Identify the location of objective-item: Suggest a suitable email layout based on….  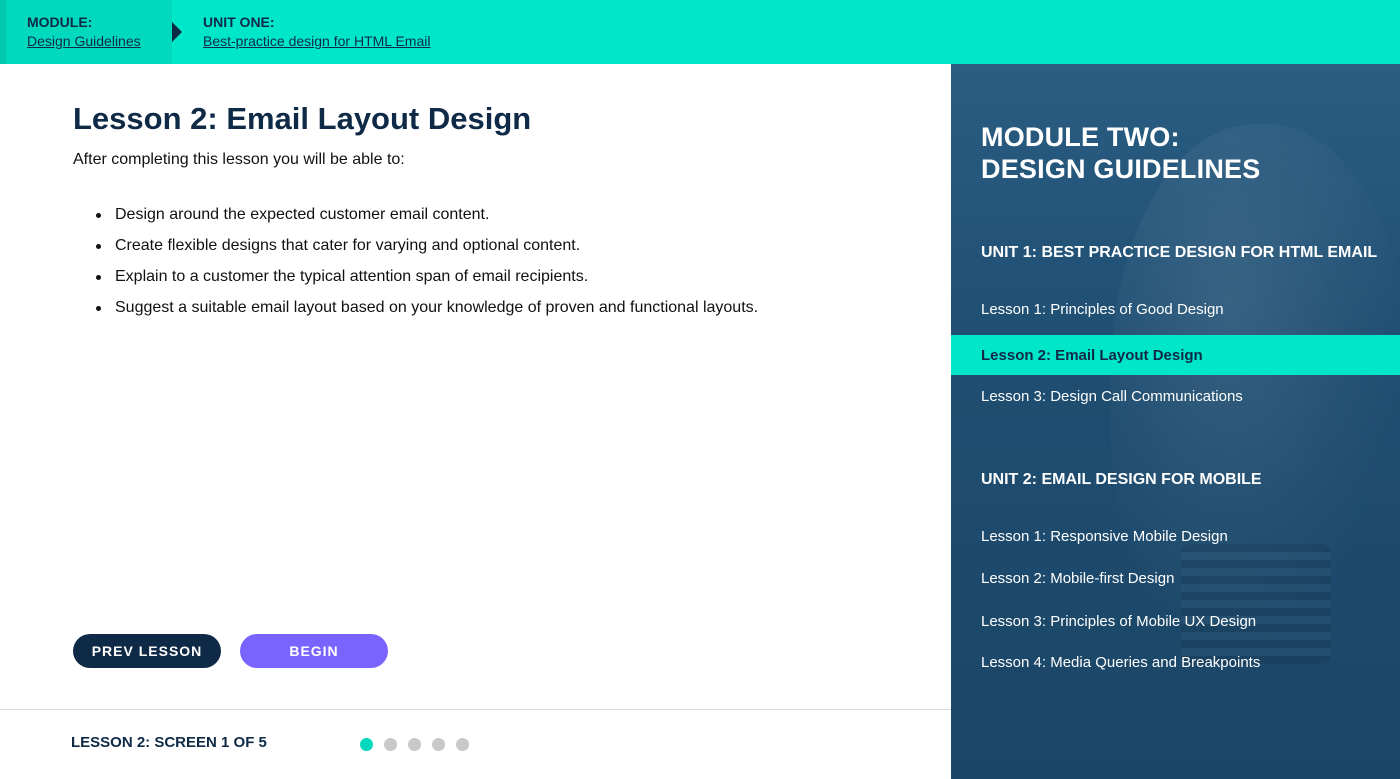
(427, 312).